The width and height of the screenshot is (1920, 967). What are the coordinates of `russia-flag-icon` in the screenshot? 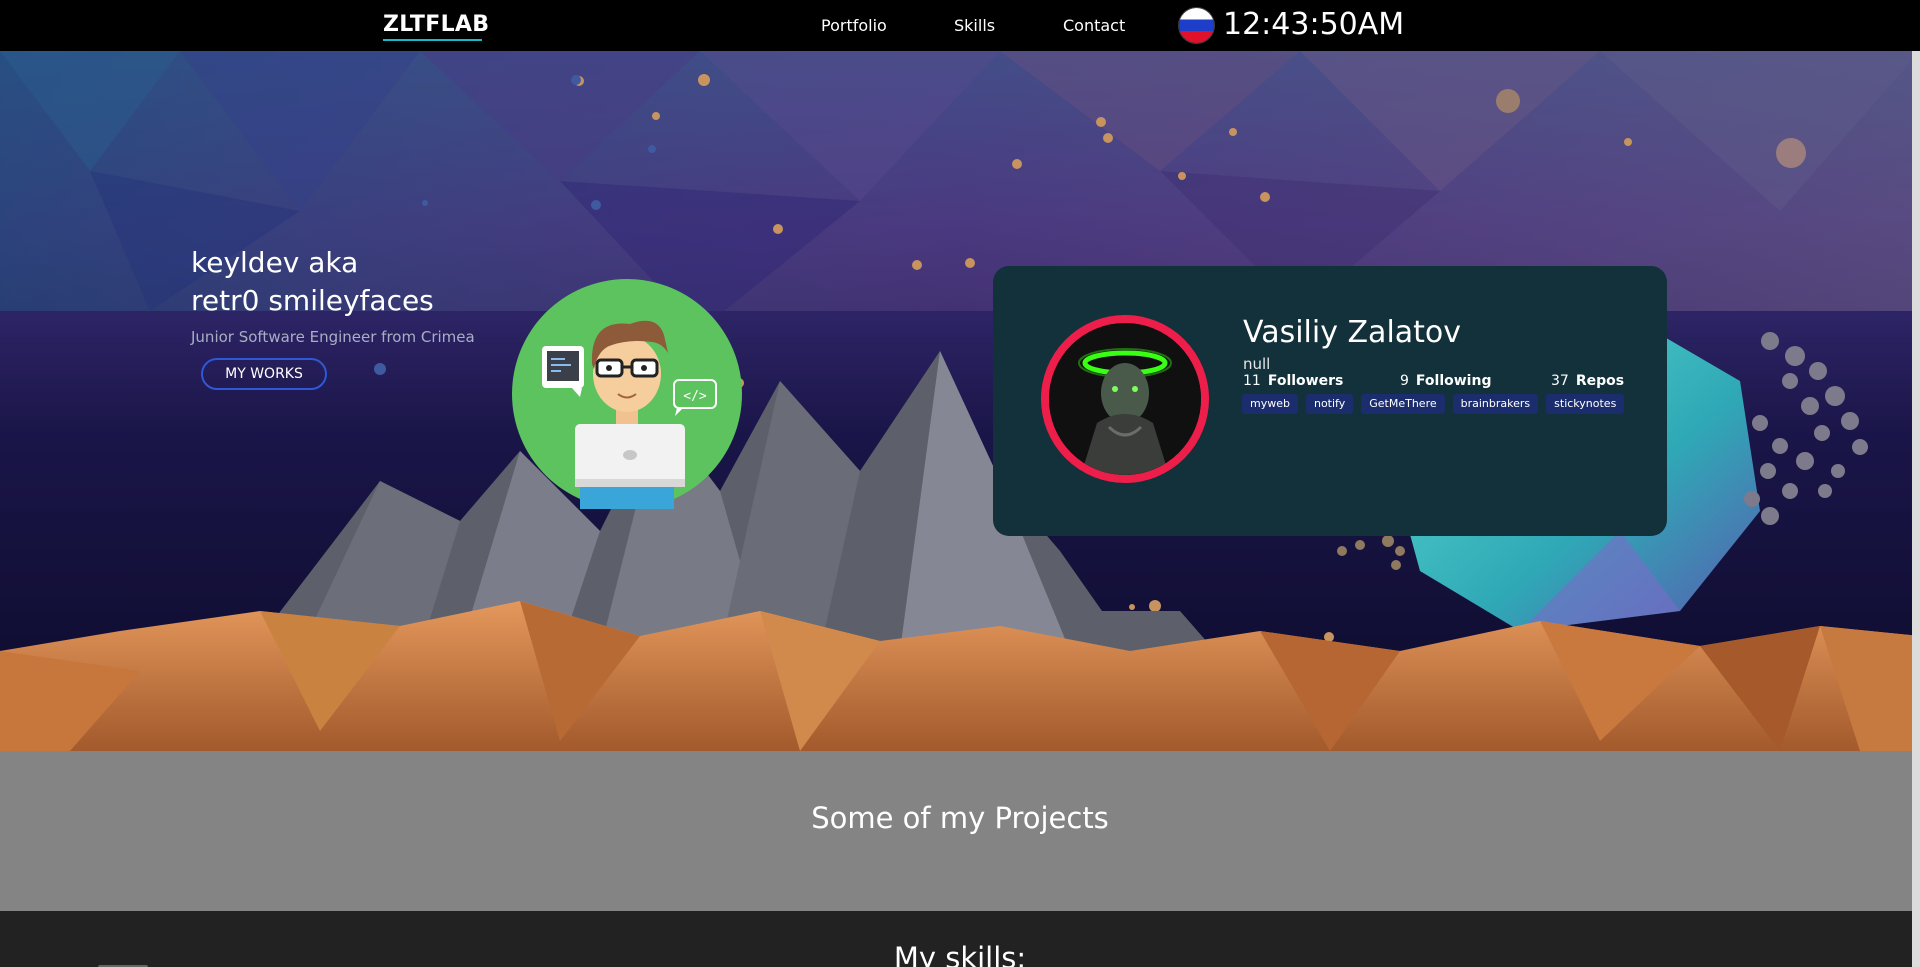 It's located at (1196, 25).